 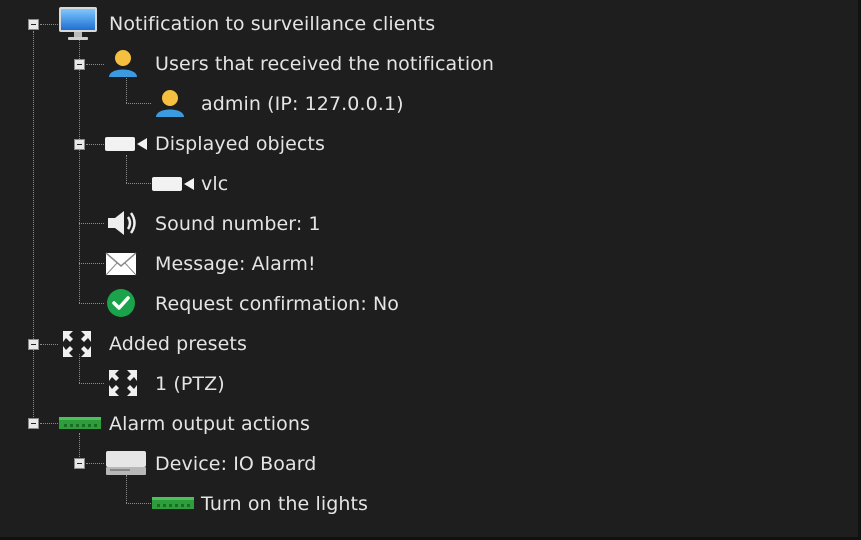 I want to click on tree-item-label: Displayed objects, so click(x=240, y=144).